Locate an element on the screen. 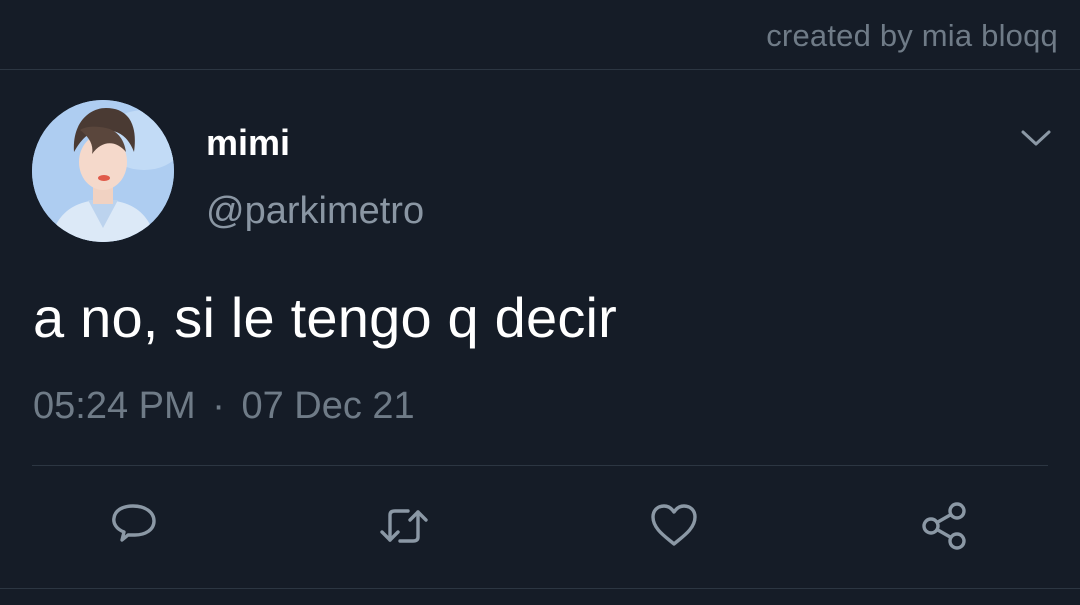 The image size is (1080, 605). top-bar: created by mia bloqq is located at coordinates (540, 35).